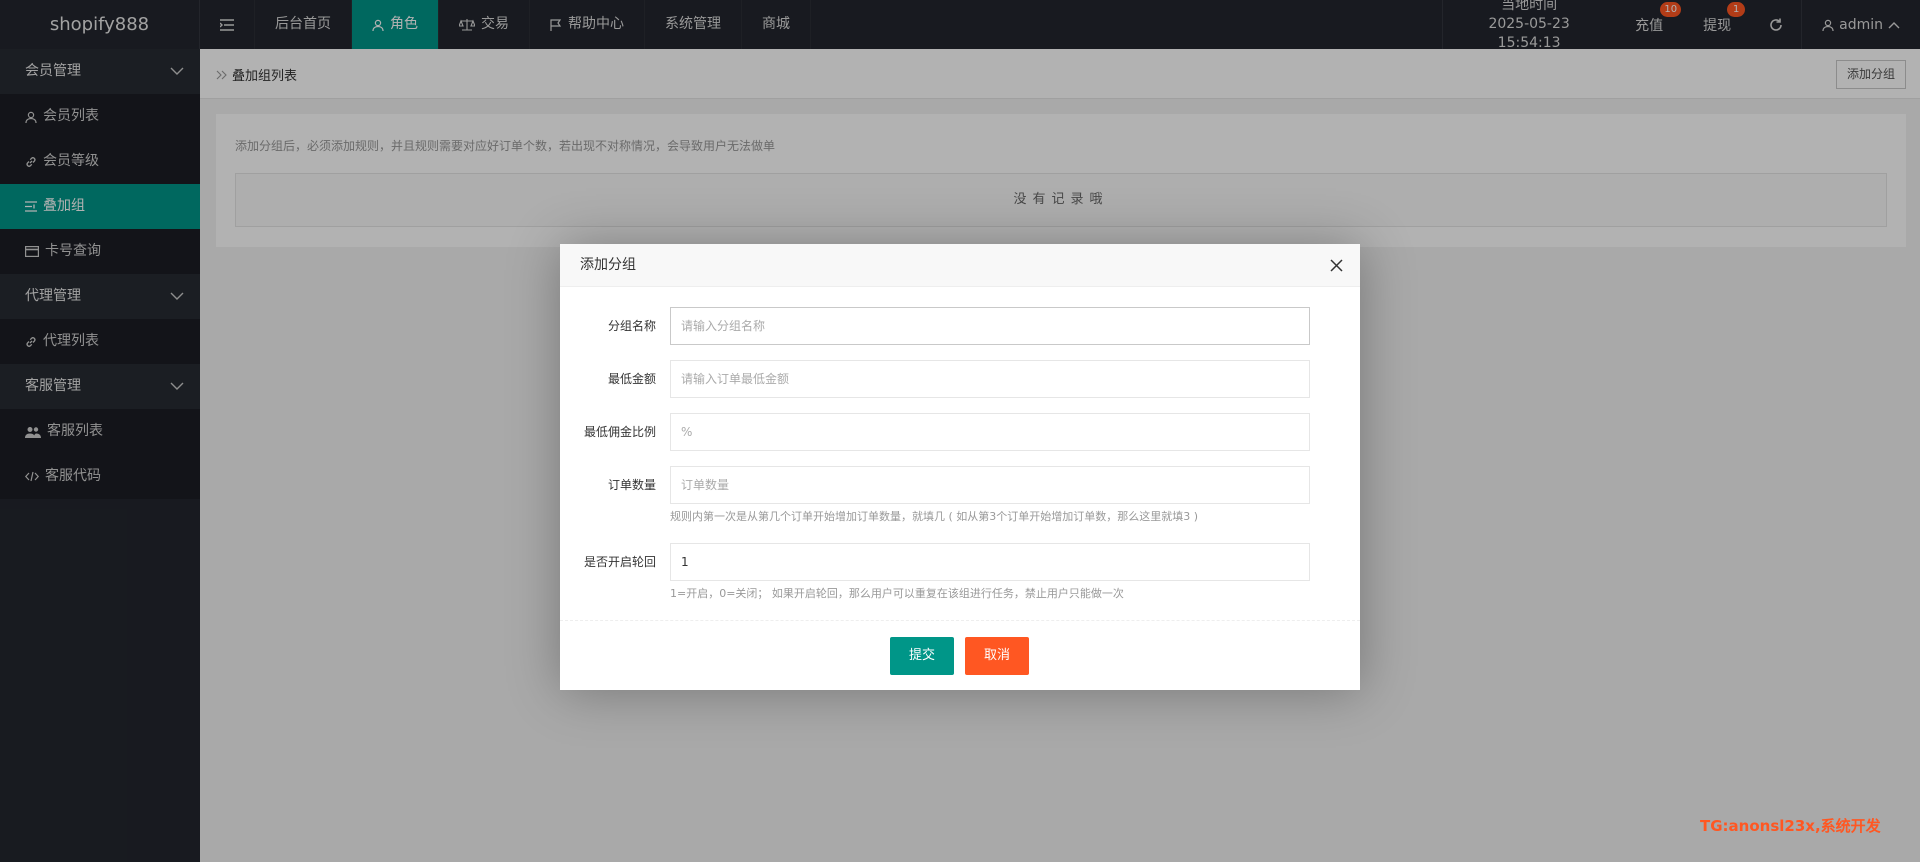 This screenshot has width=1920, height=862. I want to click on dialog-footer-divider, so click(960, 620).